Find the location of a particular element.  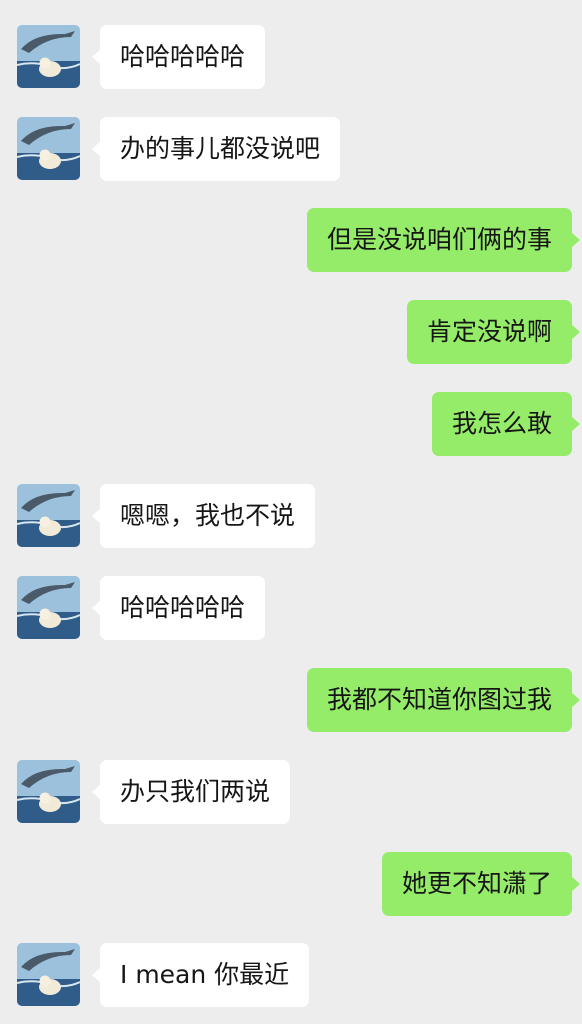

incoming-message-bubble: 办的事儿都没说吧 is located at coordinates (216, 149).